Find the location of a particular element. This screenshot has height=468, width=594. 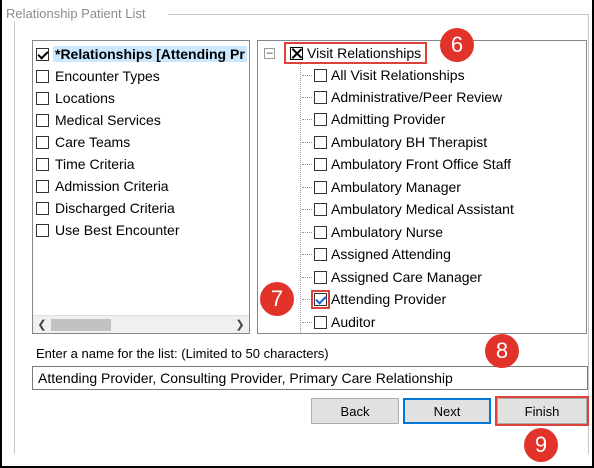

scroll-right-icon: ❯ is located at coordinates (240, 325).